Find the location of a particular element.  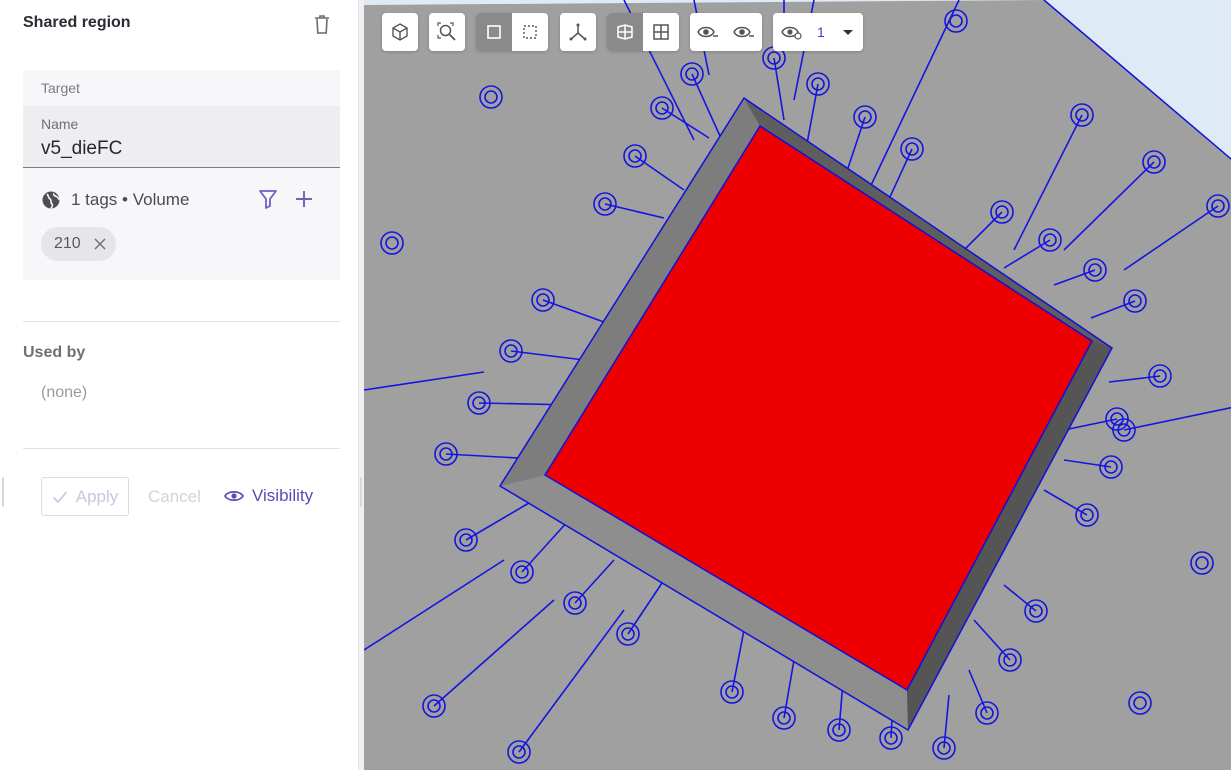

name-field-value: v5_dieFC is located at coordinates (81, 149).